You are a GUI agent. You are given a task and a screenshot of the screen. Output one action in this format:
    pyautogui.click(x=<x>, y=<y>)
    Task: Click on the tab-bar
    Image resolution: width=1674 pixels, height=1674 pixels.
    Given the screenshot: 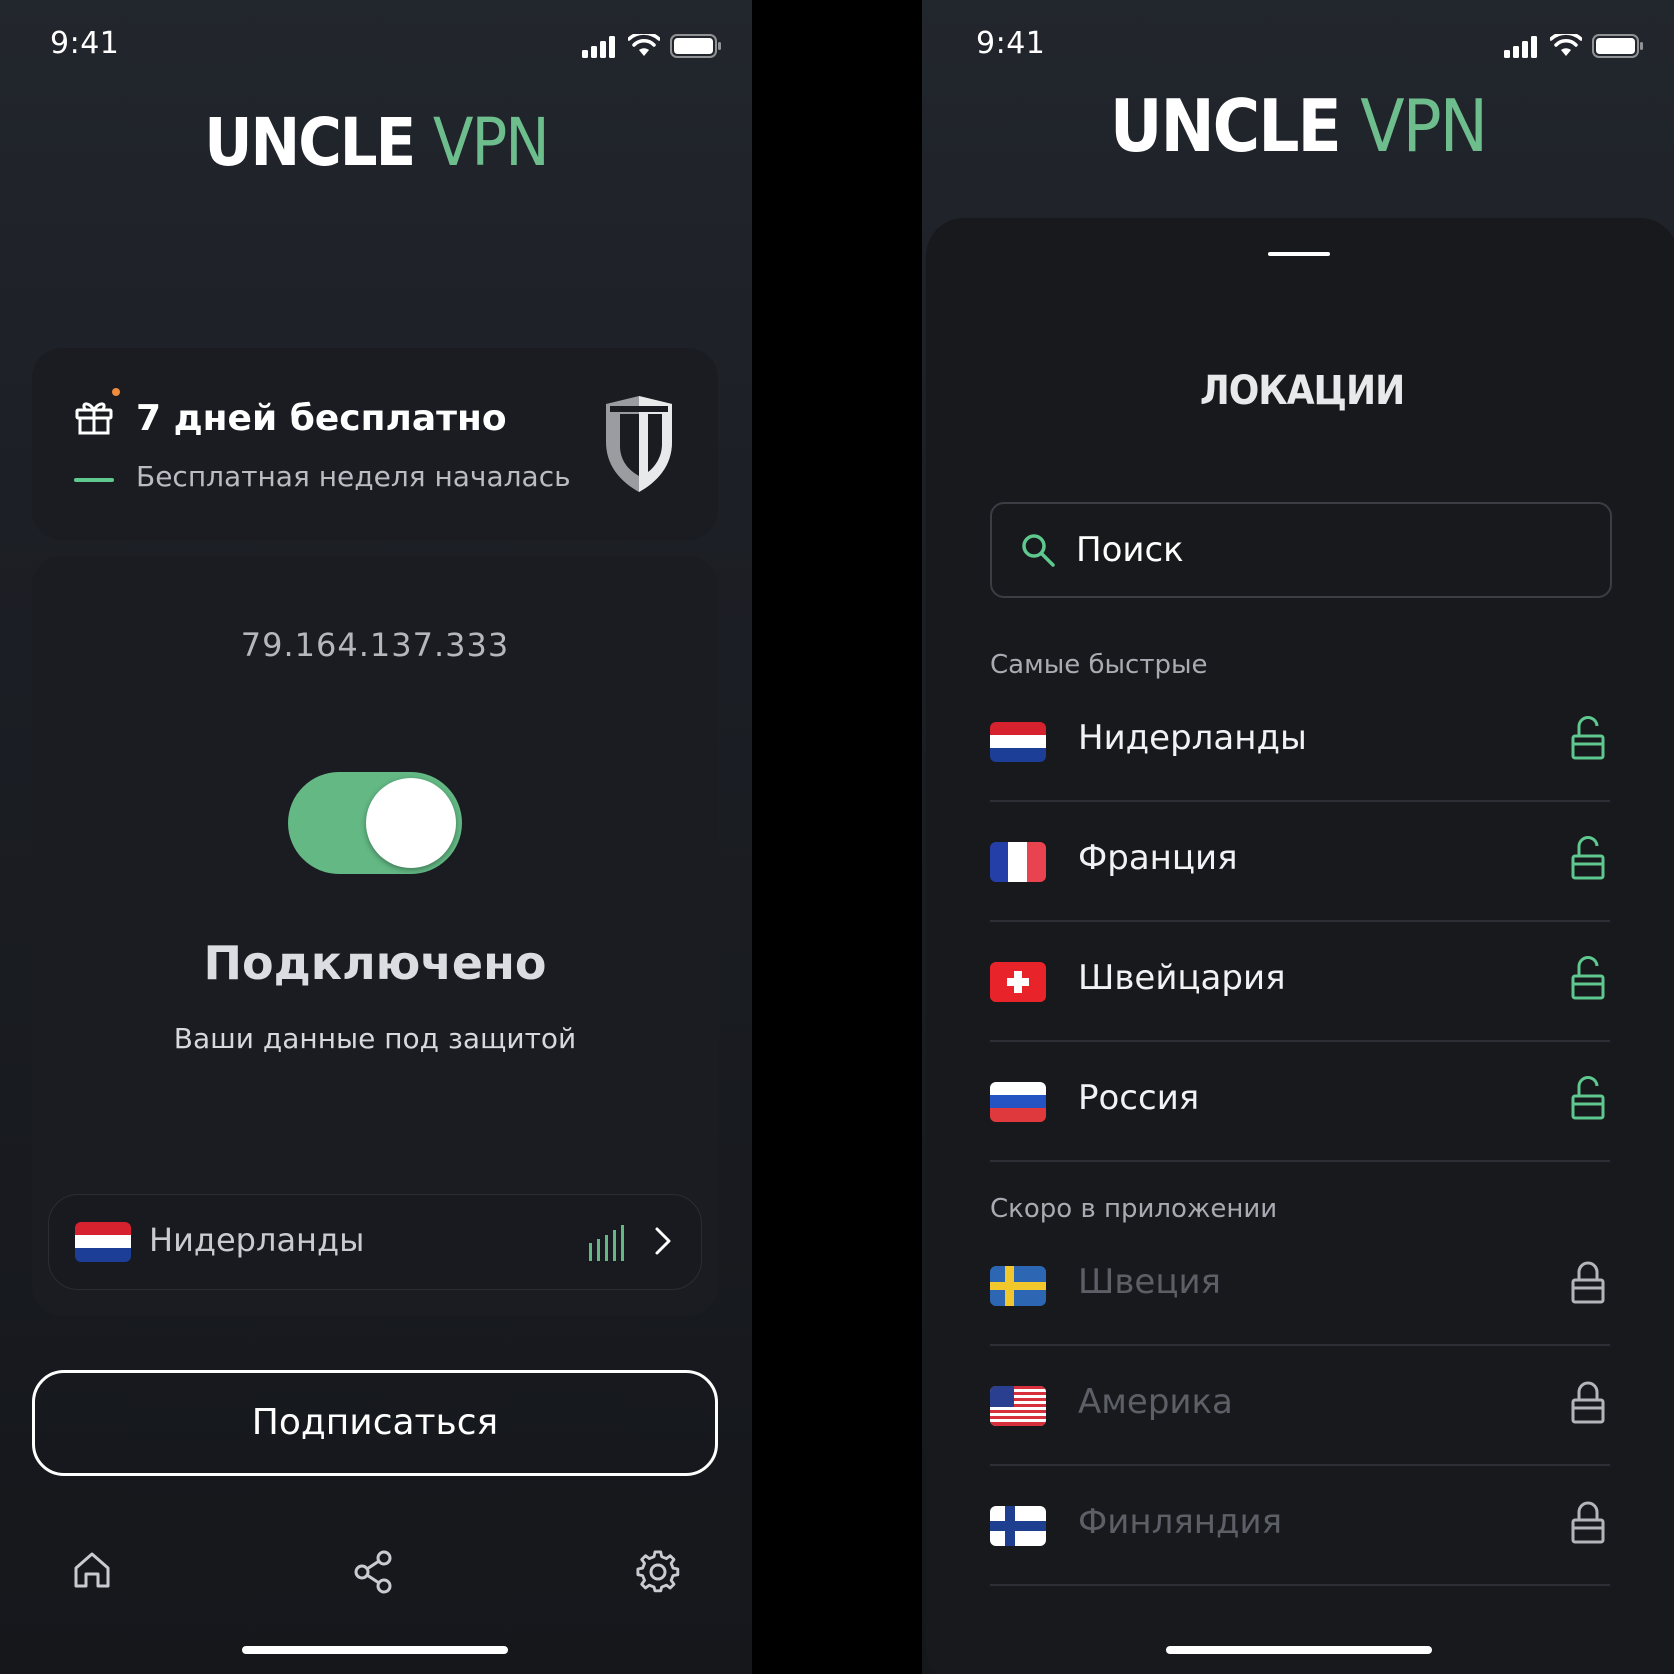 What is the action you would take?
    pyautogui.click(x=376, y=1580)
    